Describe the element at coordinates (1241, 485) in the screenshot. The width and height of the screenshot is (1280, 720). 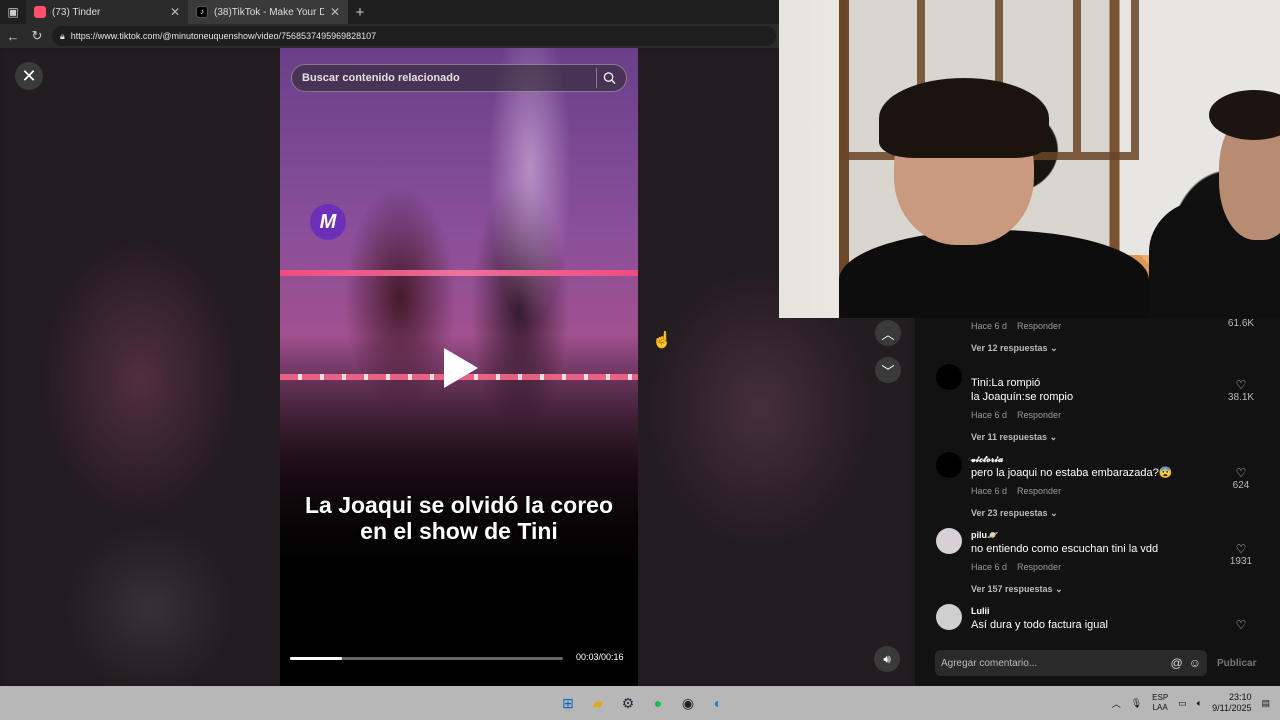
I see `like-count: 624` at that location.